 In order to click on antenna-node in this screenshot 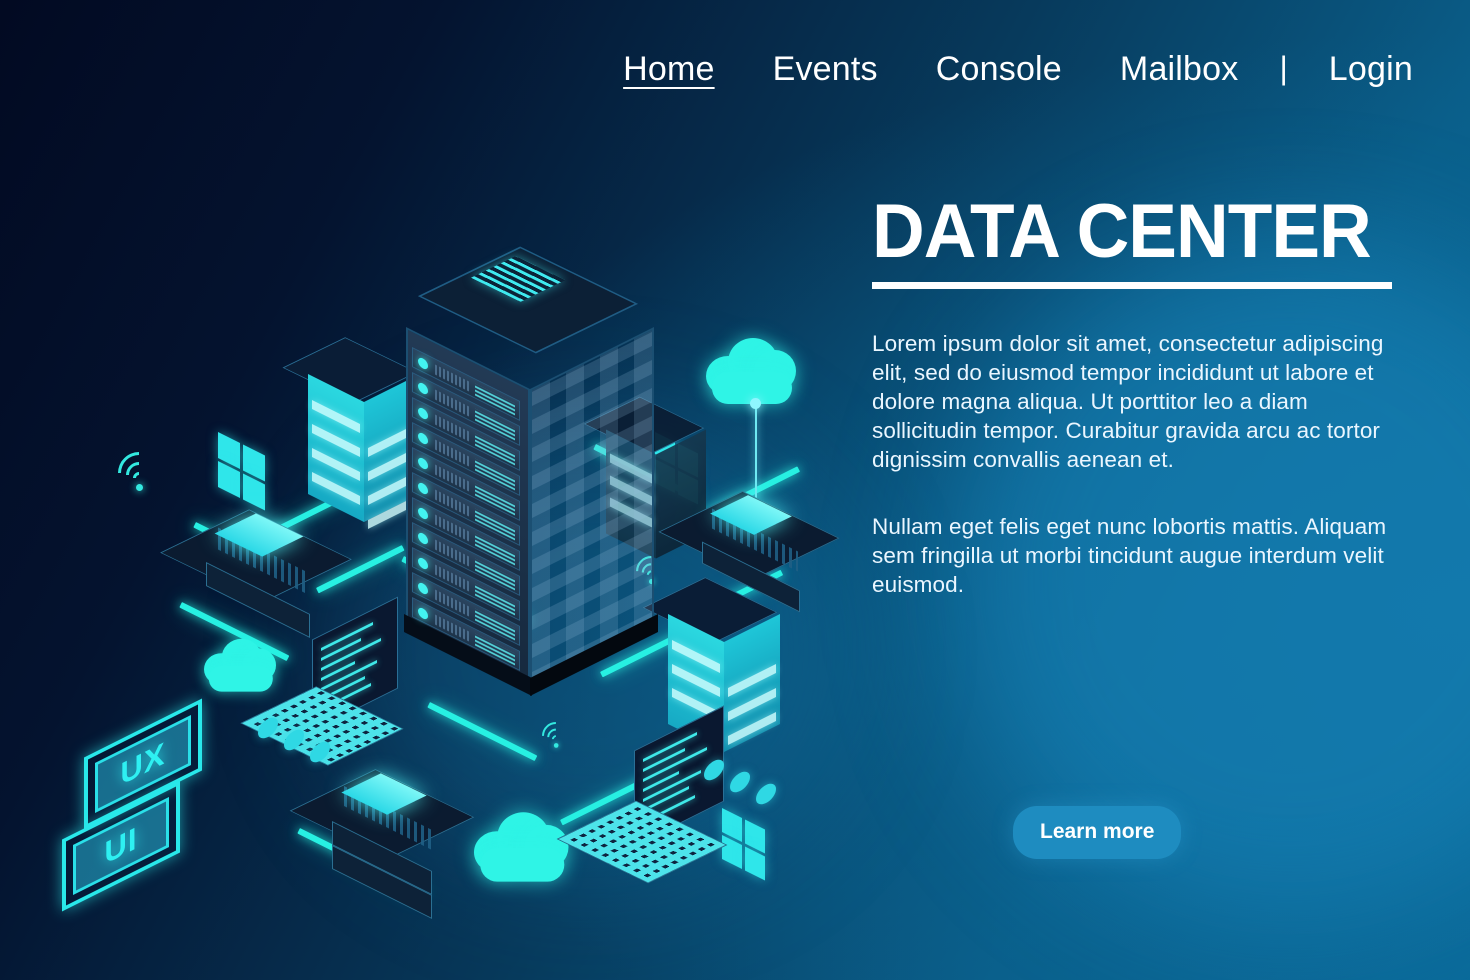, I will do `click(755, 403)`.